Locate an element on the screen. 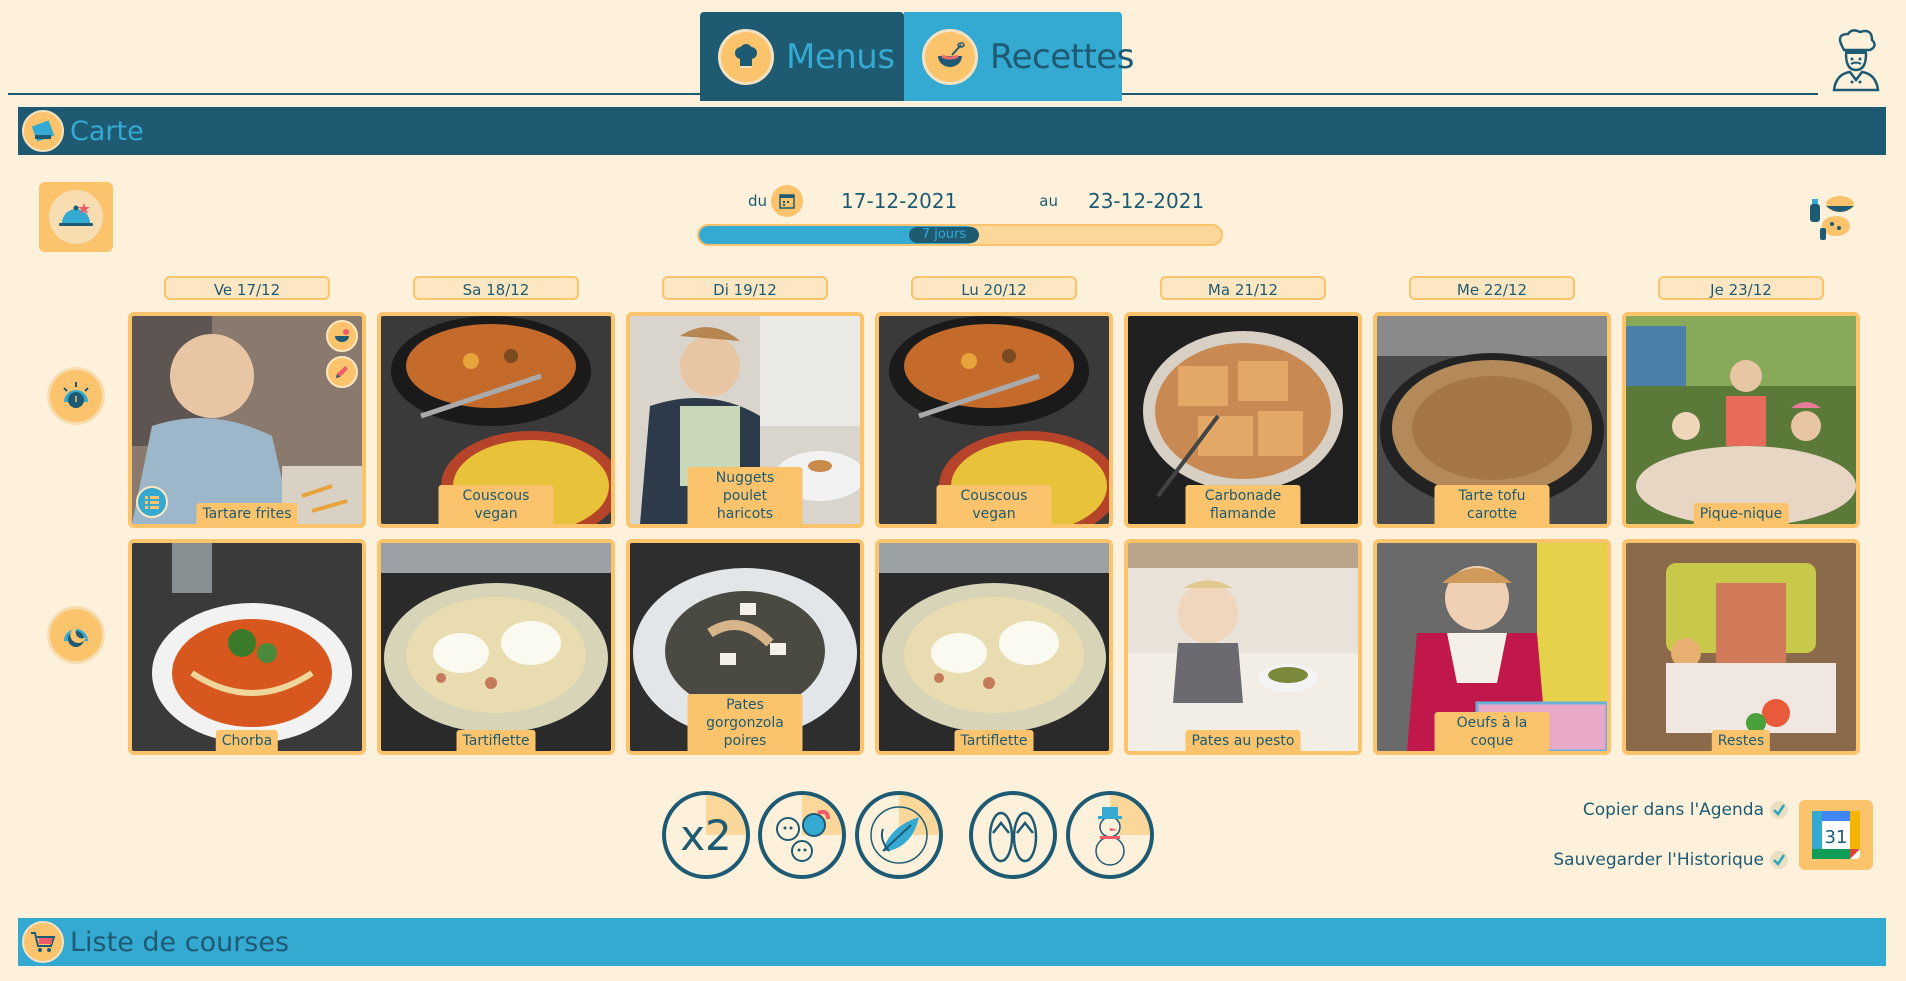 This screenshot has height=981, width=1906. dish-caption: Carbonade flamande is located at coordinates (1243, 504).